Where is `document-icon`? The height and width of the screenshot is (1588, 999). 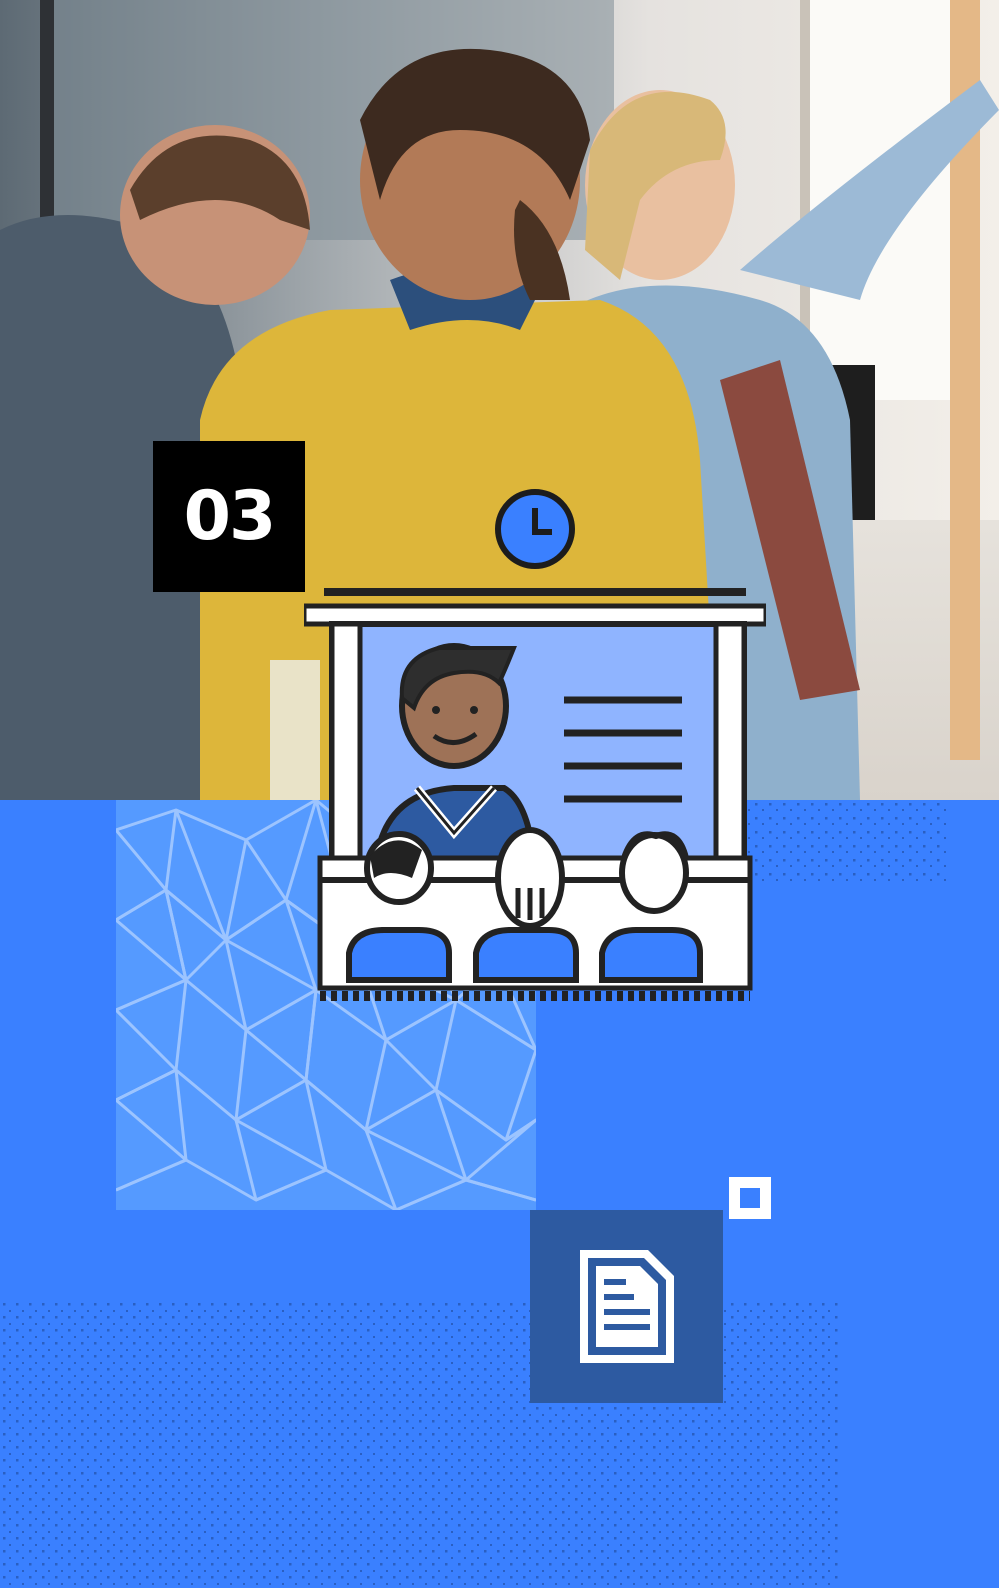
document-icon is located at coordinates (627, 1306).